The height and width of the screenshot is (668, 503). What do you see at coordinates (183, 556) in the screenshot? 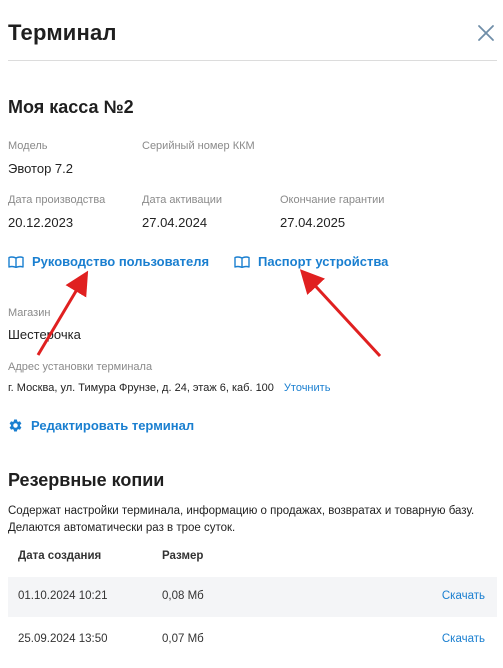
I see `column-size: Размер` at bounding box center [183, 556].